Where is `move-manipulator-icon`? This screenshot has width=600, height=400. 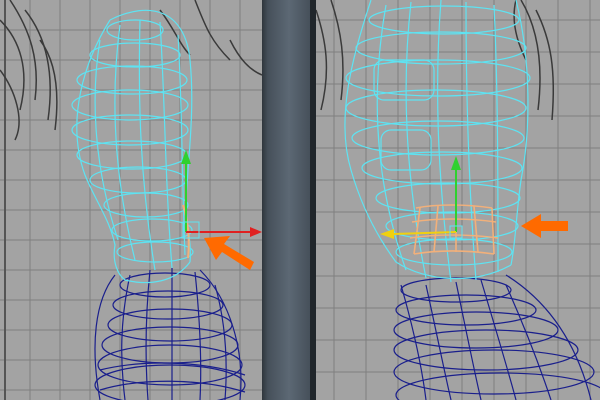 move-manipulator-icon is located at coordinates (221, 194).